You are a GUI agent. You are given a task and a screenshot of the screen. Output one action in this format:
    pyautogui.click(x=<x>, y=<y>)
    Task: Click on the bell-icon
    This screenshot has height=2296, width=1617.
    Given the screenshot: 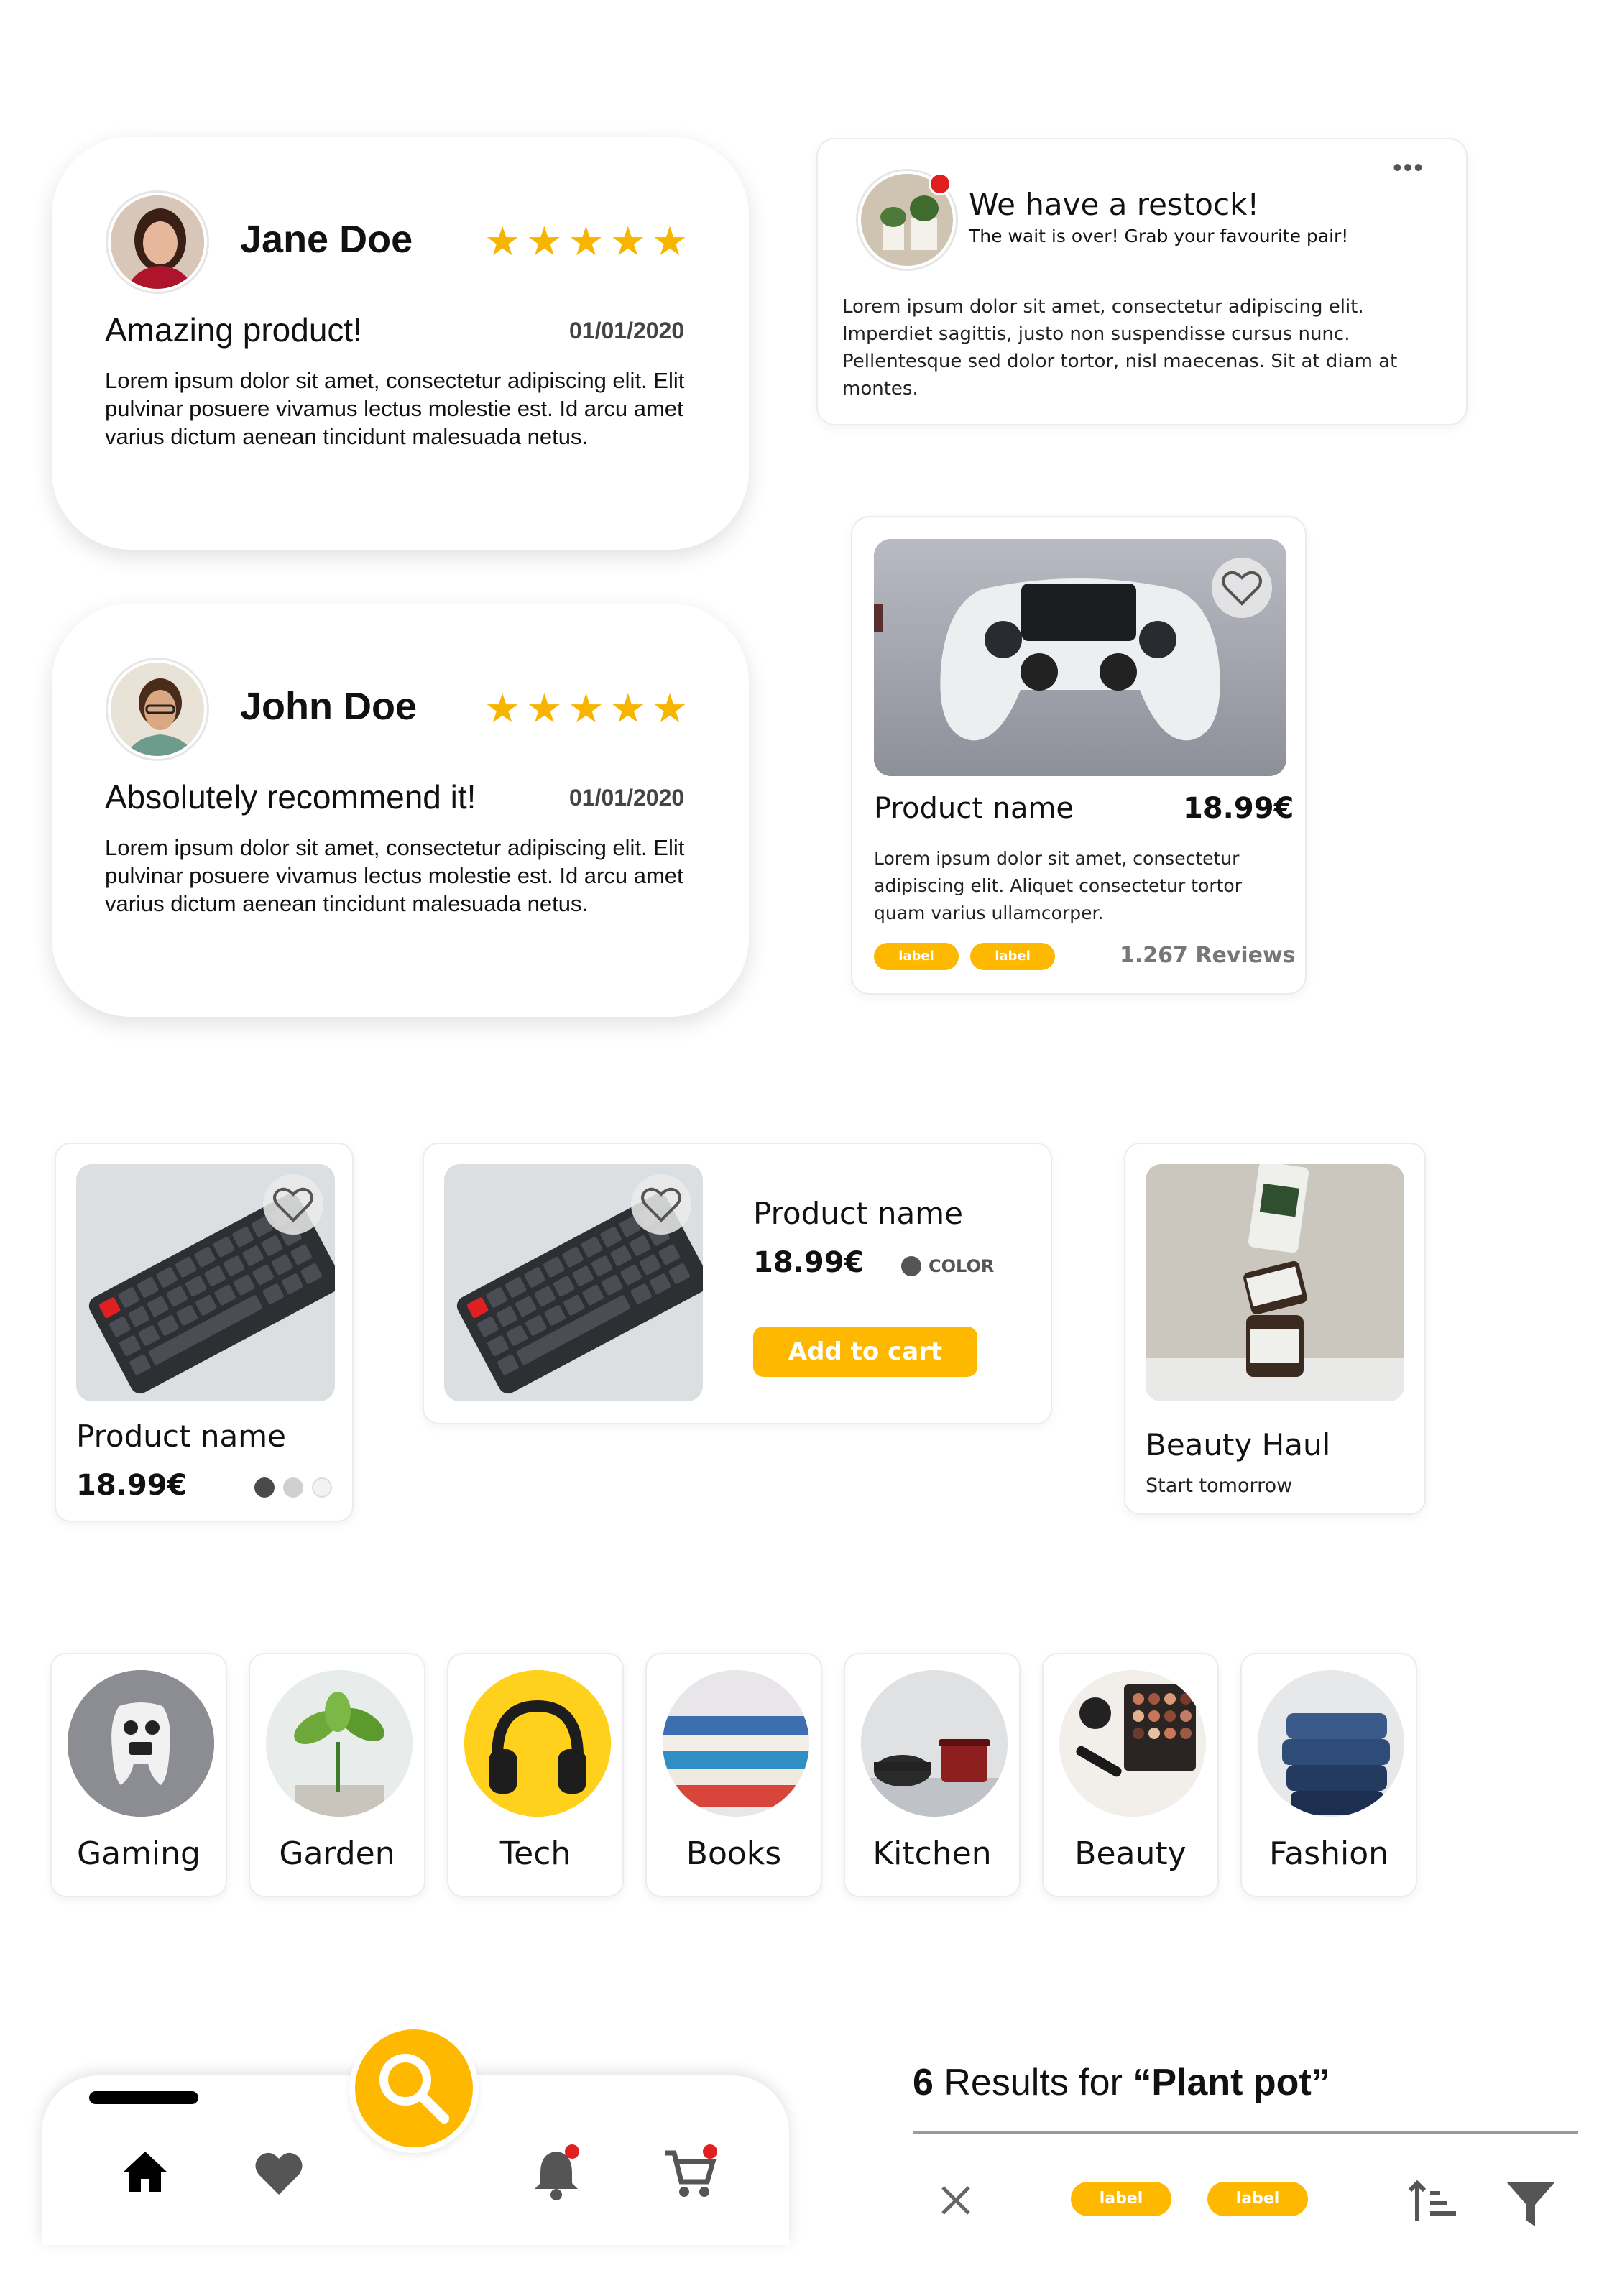 What is the action you would take?
    pyautogui.click(x=557, y=2172)
    